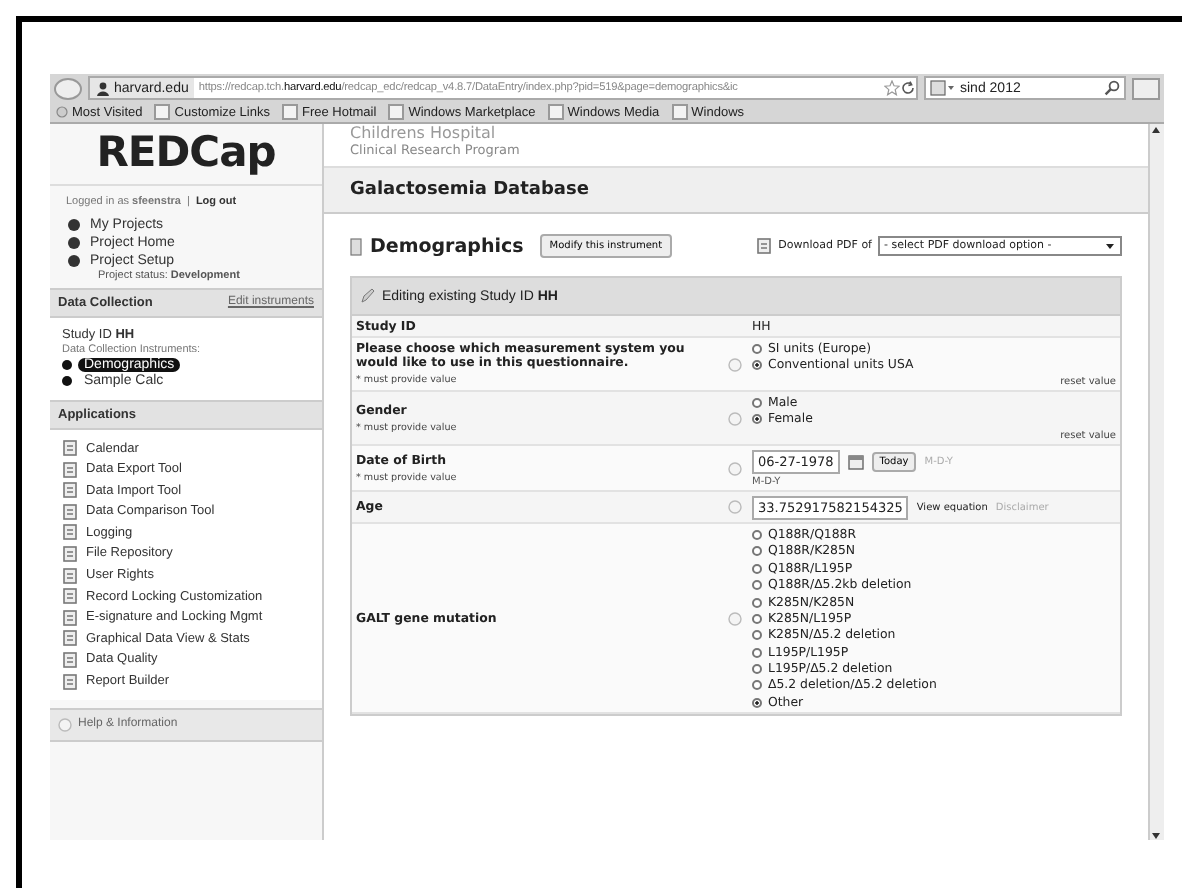 The image size is (1182, 888). Describe the element at coordinates (1156, 482) in the screenshot. I see `scrollbar` at that location.